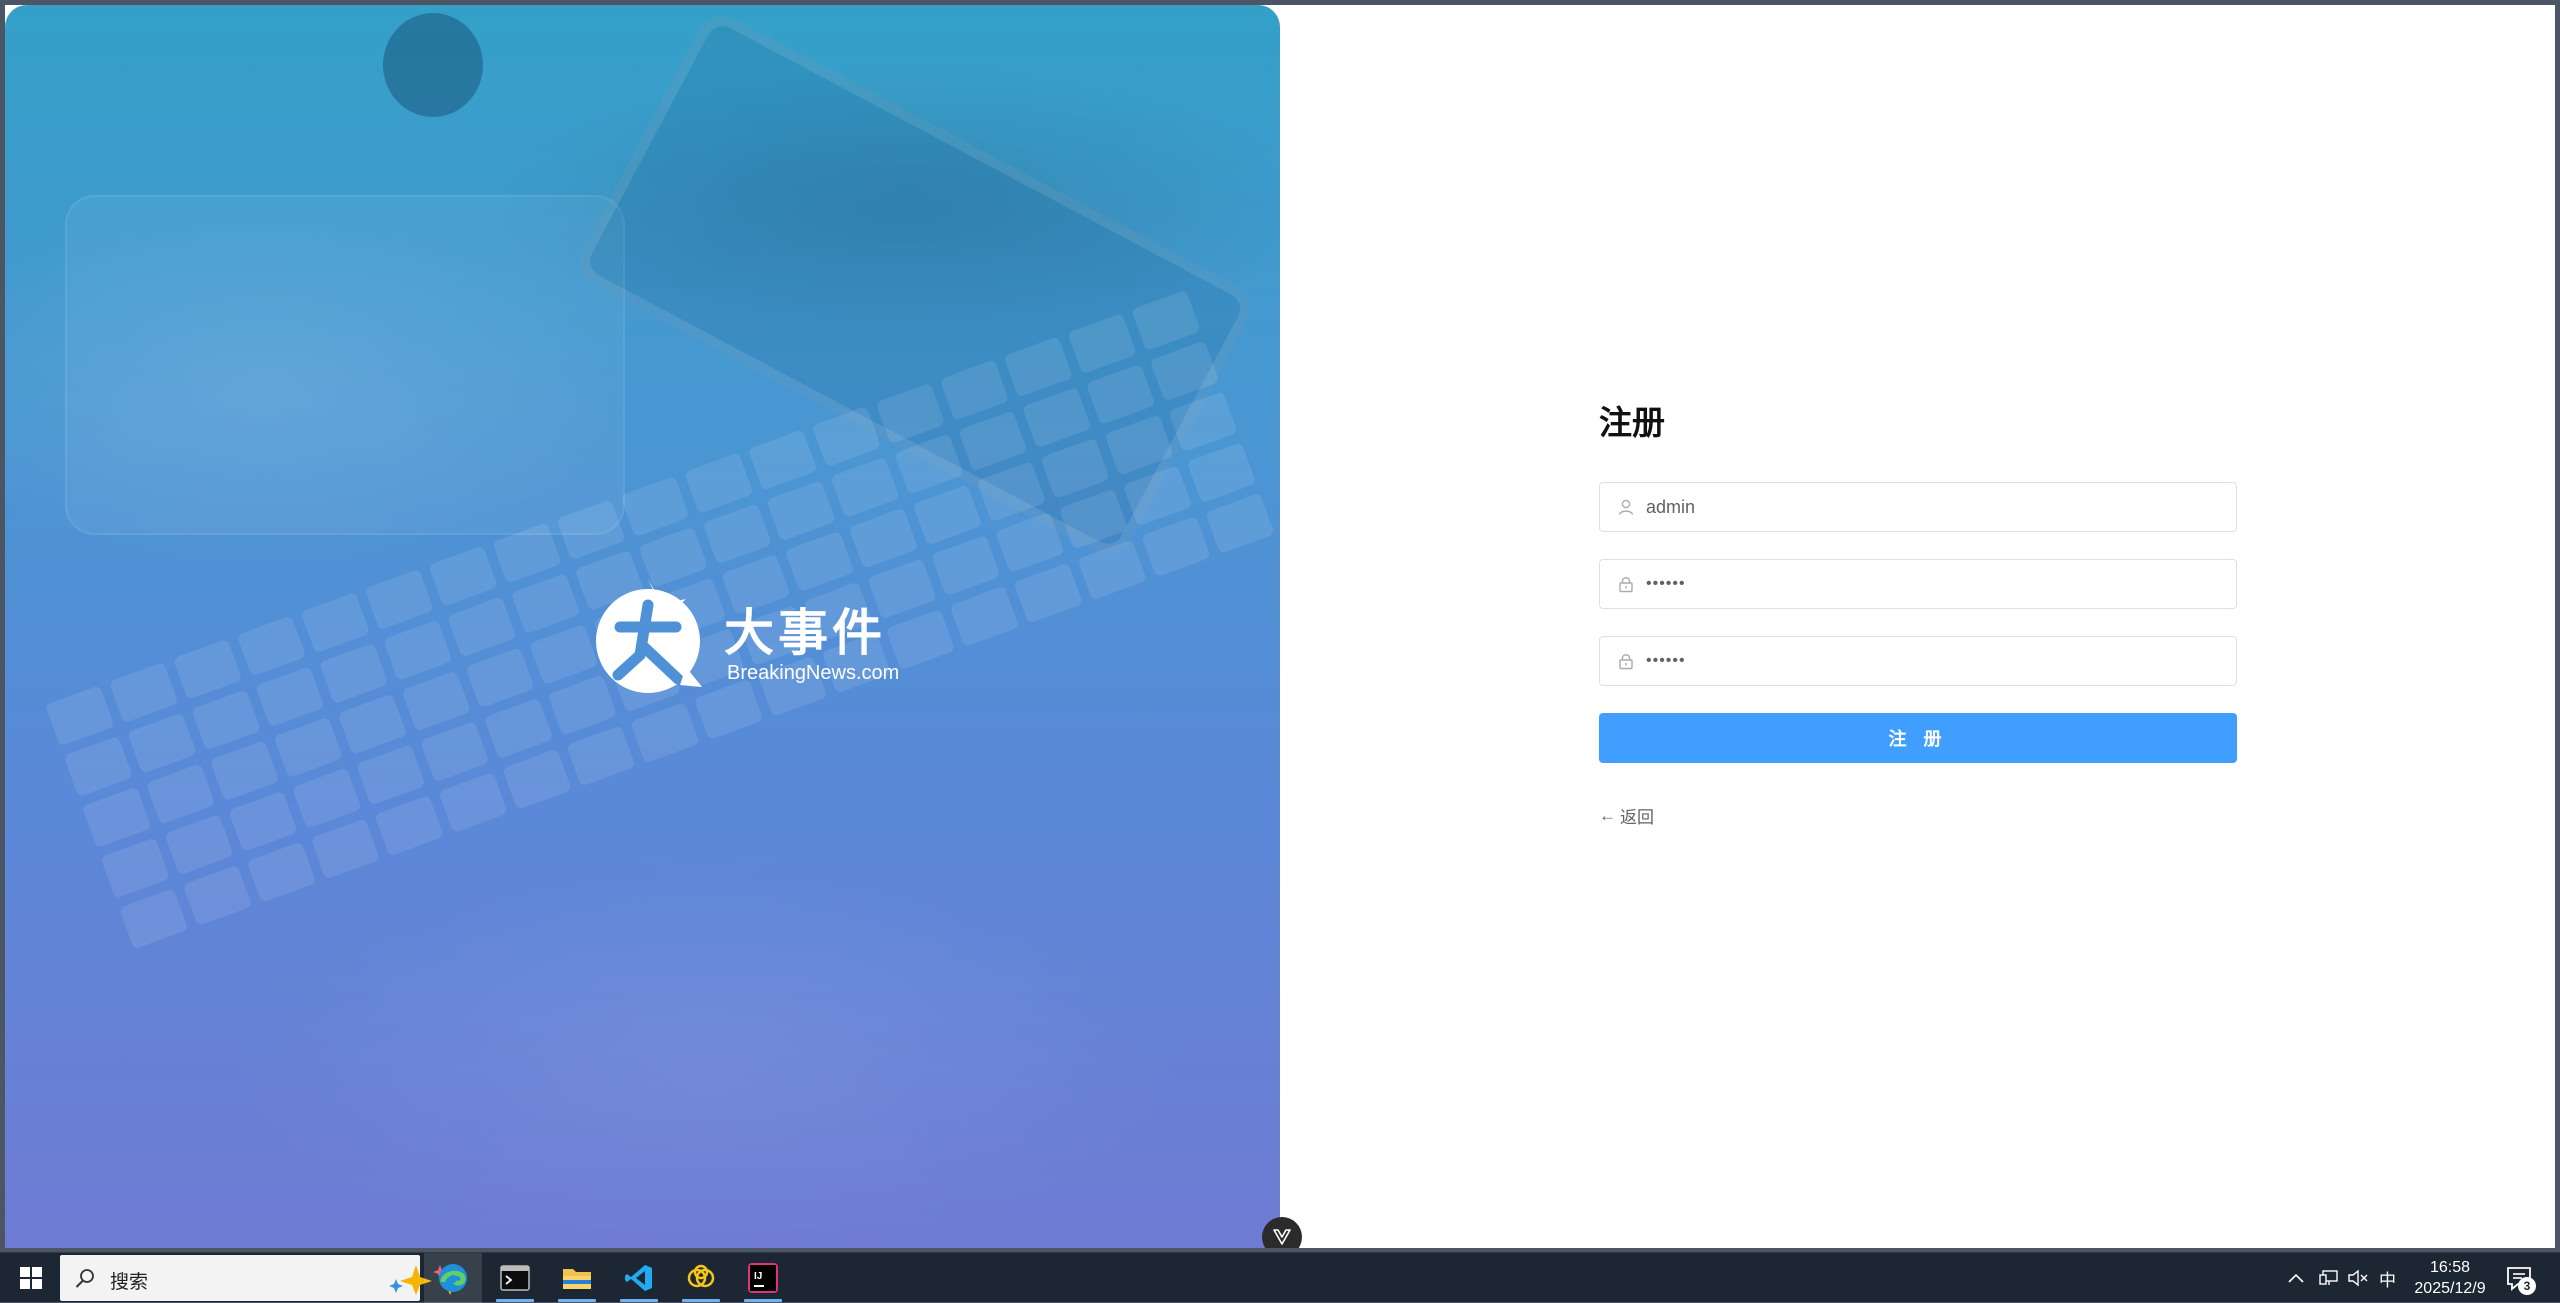 The height and width of the screenshot is (1303, 2560). Describe the element at coordinates (2329, 1278) in the screenshot. I see `network-icon` at that location.